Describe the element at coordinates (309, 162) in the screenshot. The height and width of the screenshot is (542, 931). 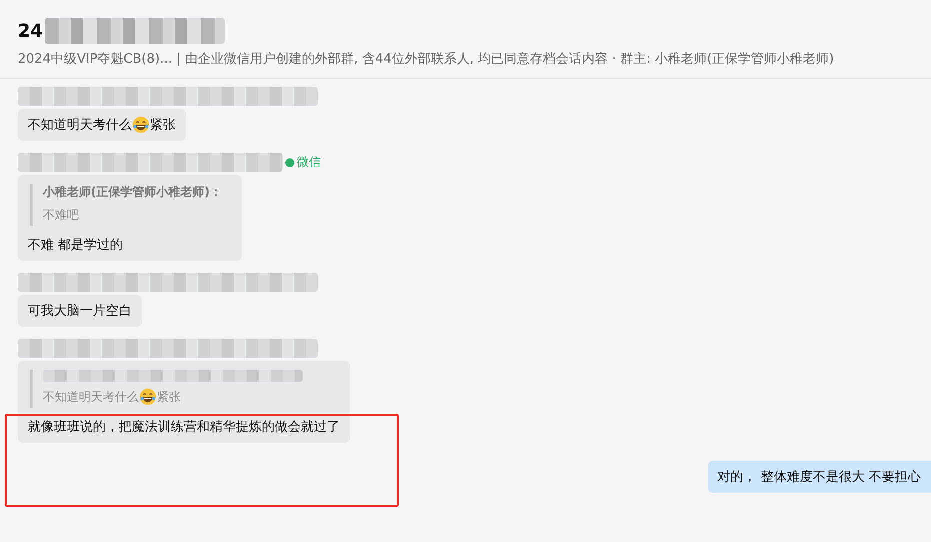
I see `sender-source: 微信` at that location.